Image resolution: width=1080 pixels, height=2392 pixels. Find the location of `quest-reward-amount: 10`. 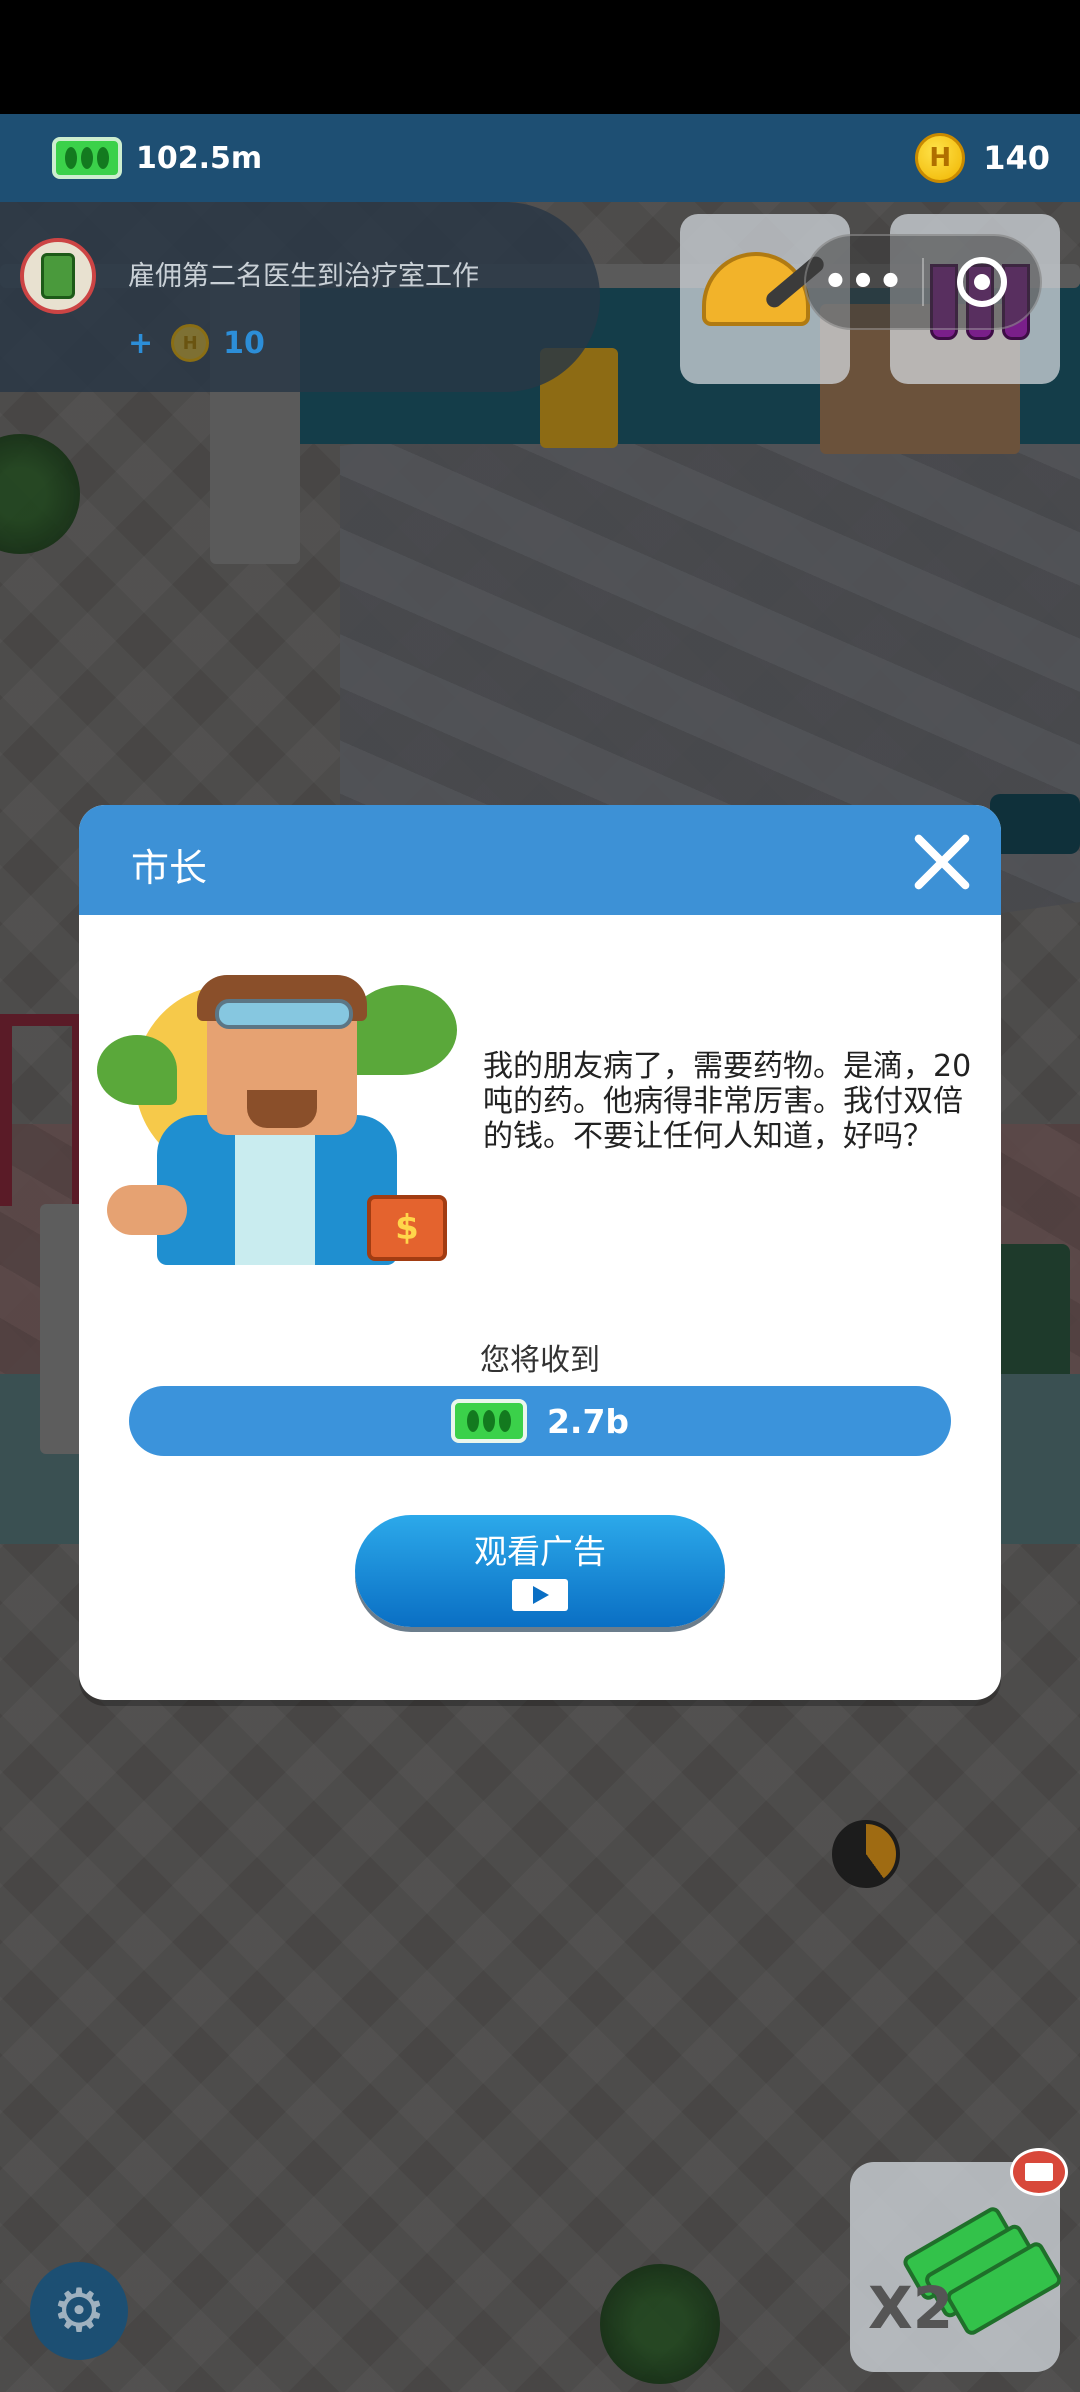

quest-reward-amount: 10 is located at coordinates (244, 343).